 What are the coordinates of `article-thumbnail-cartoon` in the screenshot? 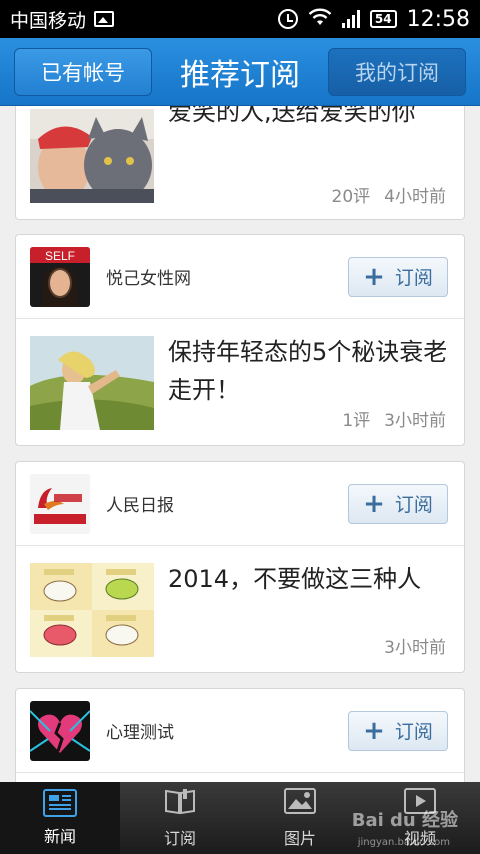 It's located at (92, 610).